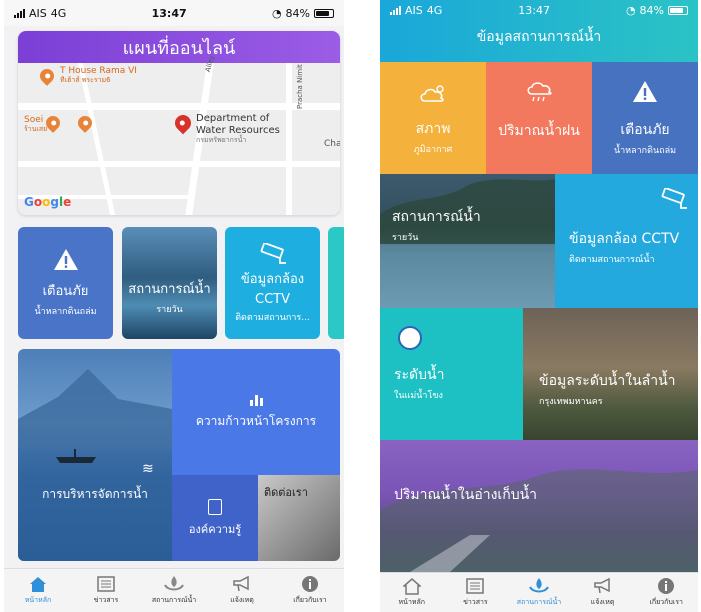 The image size is (701, 612). What do you see at coordinates (466, 495) in the screenshot?
I see `tile-reservoir-title: ปริมาณน้ำในอ่างเก็บน้ำ` at bounding box center [466, 495].